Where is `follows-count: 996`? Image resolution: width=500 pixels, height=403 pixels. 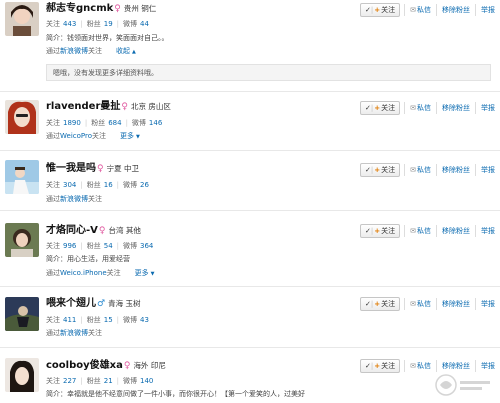 follows-count: 996 is located at coordinates (69, 246).